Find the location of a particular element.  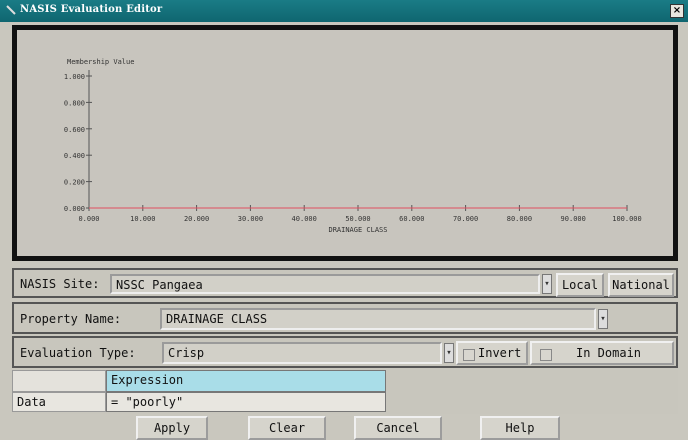

title-bar: NASIS Evaluation Editor × is located at coordinates (344, 11).